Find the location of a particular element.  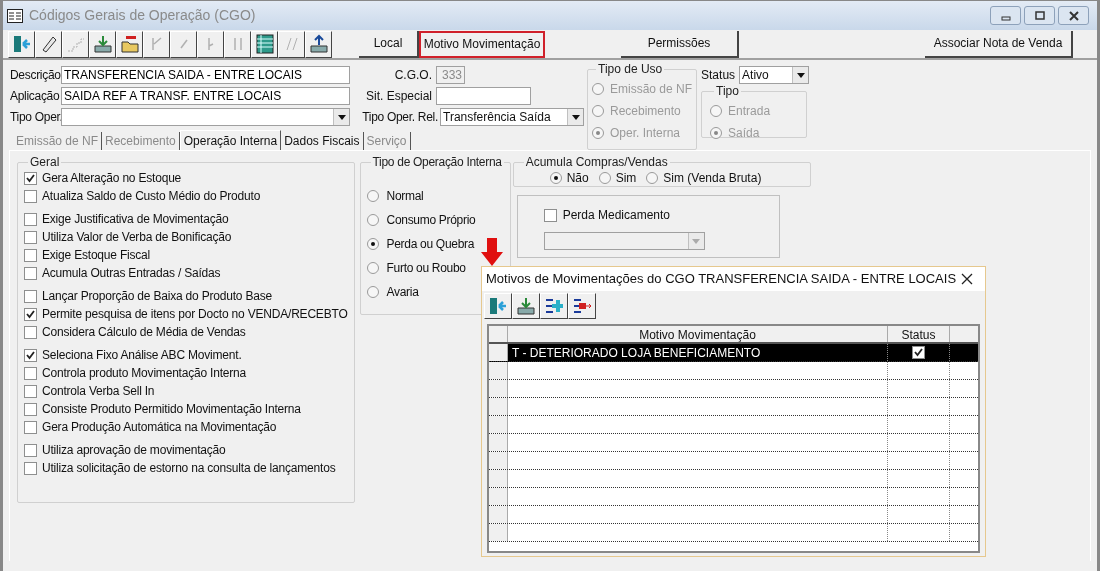

checkbox-label: Gera Alteração no Estoque is located at coordinates (112, 178).